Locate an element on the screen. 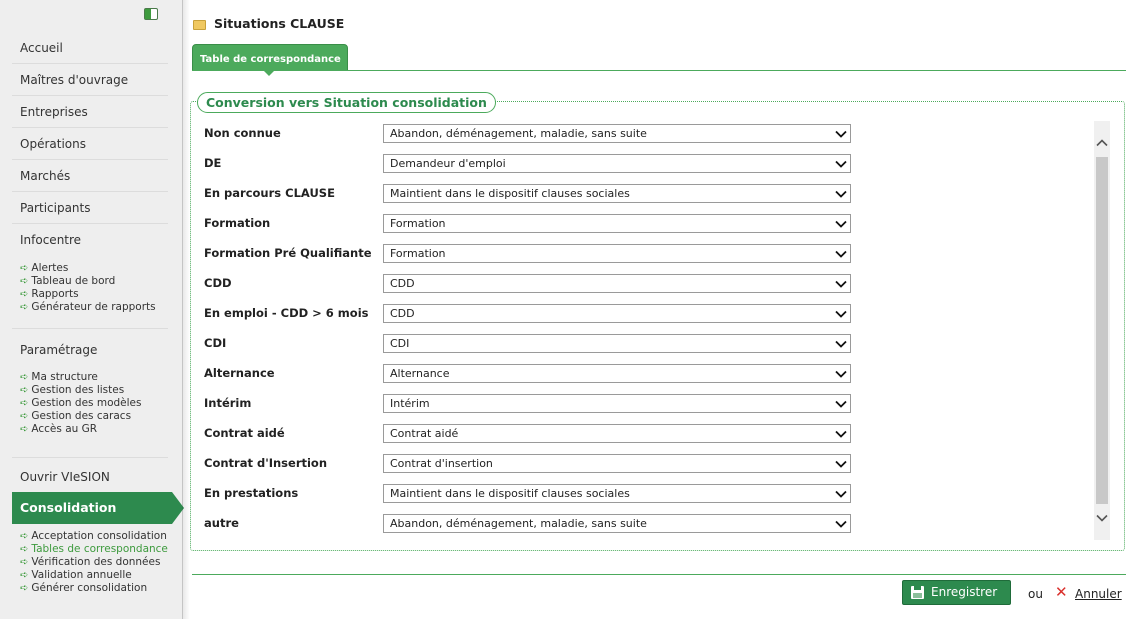 The image size is (1132, 619). tab-underline is located at coordinates (659, 70).